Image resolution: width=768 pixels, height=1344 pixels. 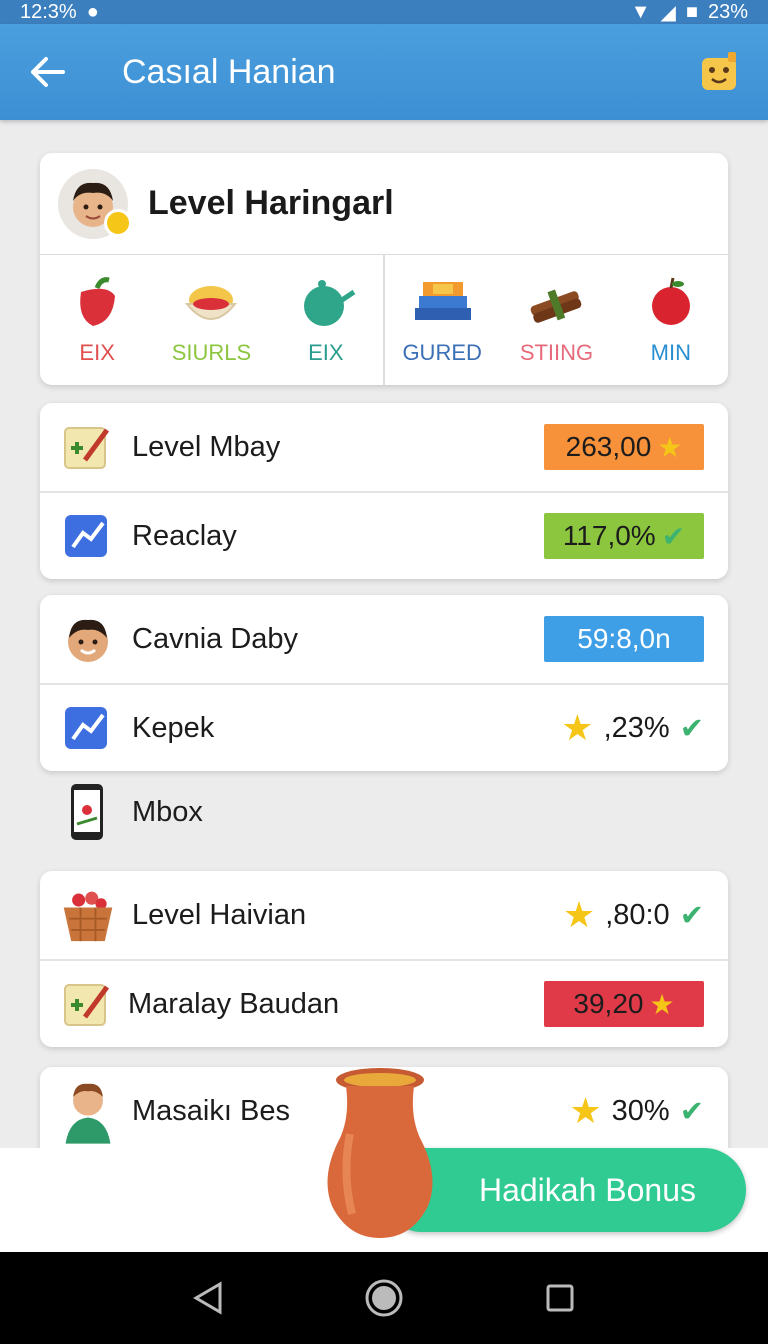 I want to click on mbox-row: Mbox, so click(x=384, y=812).